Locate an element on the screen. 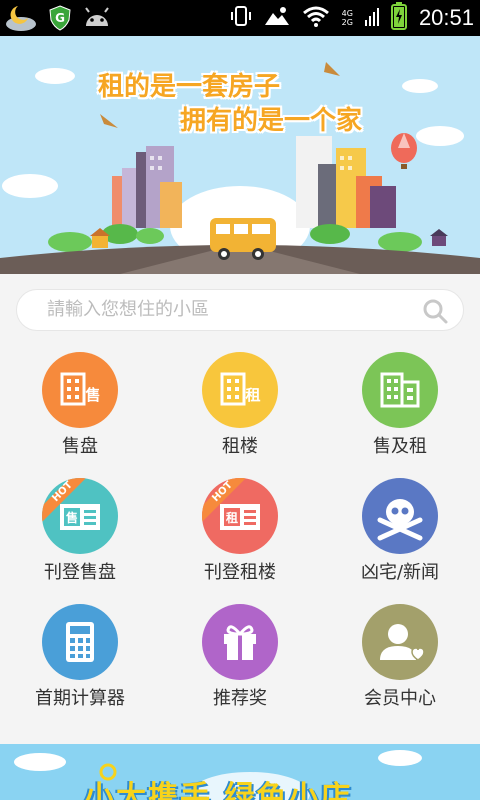 The width and height of the screenshot is (480, 800). building-sale-icon: 售 is located at coordinates (80, 390).